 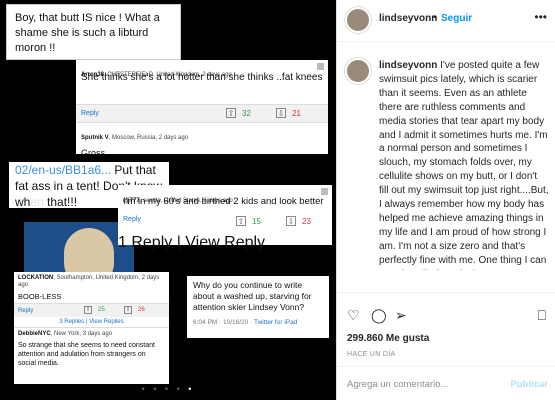 What do you see at coordinates (379, 315) in the screenshot?
I see `comment-icon: ◯` at bounding box center [379, 315].